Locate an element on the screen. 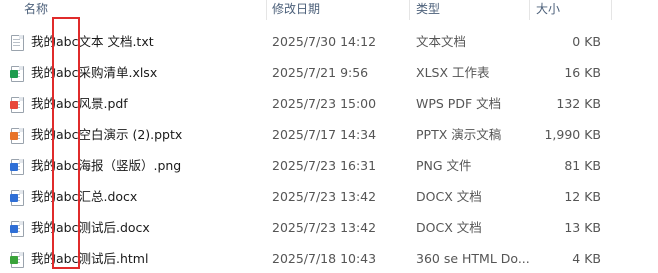  column-header-name: 名称 is located at coordinates (36, 10).